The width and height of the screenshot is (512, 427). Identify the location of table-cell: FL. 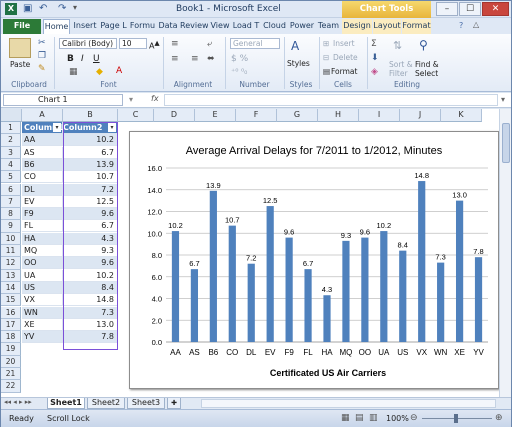
(42, 226).